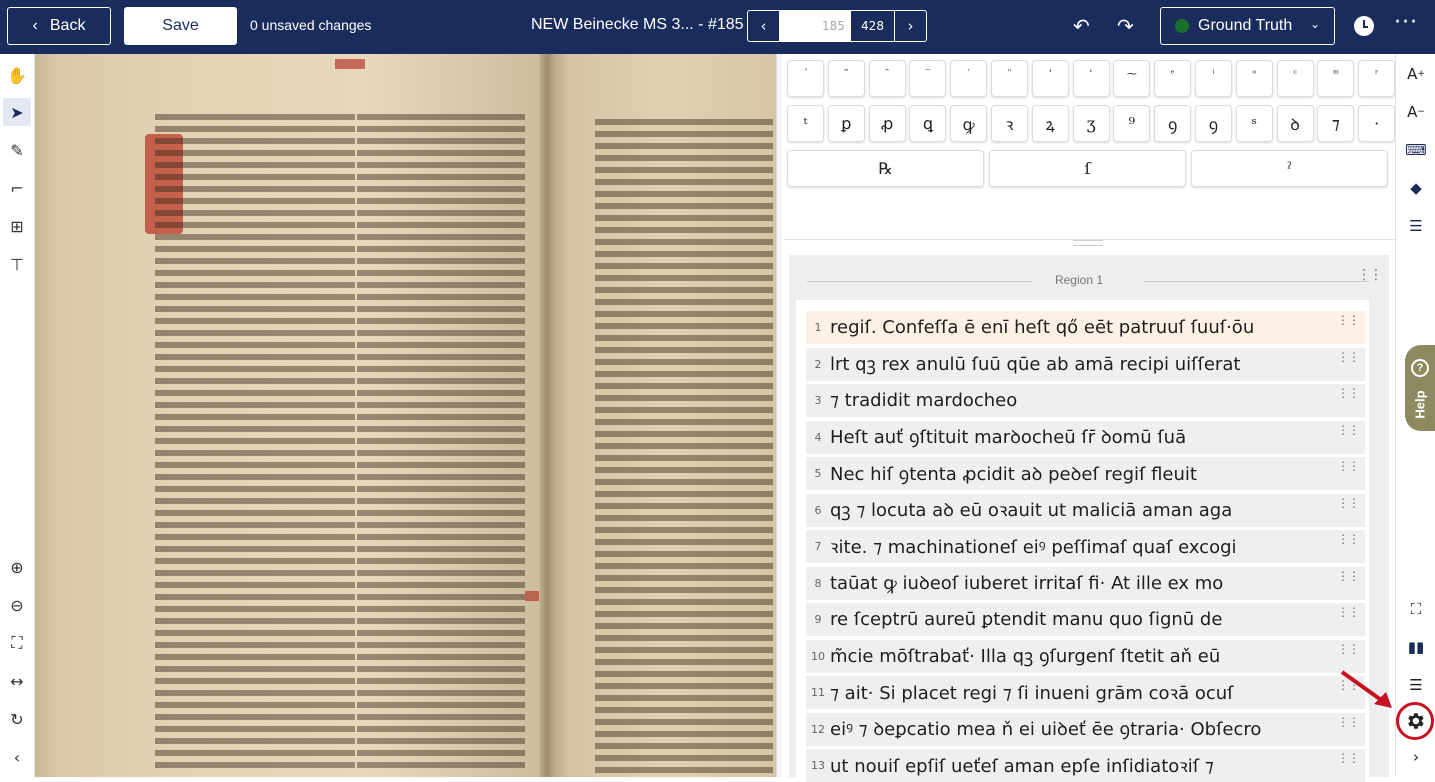  Describe the element at coordinates (846, 78) in the screenshot. I see `keyboard-key: ˜` at that location.